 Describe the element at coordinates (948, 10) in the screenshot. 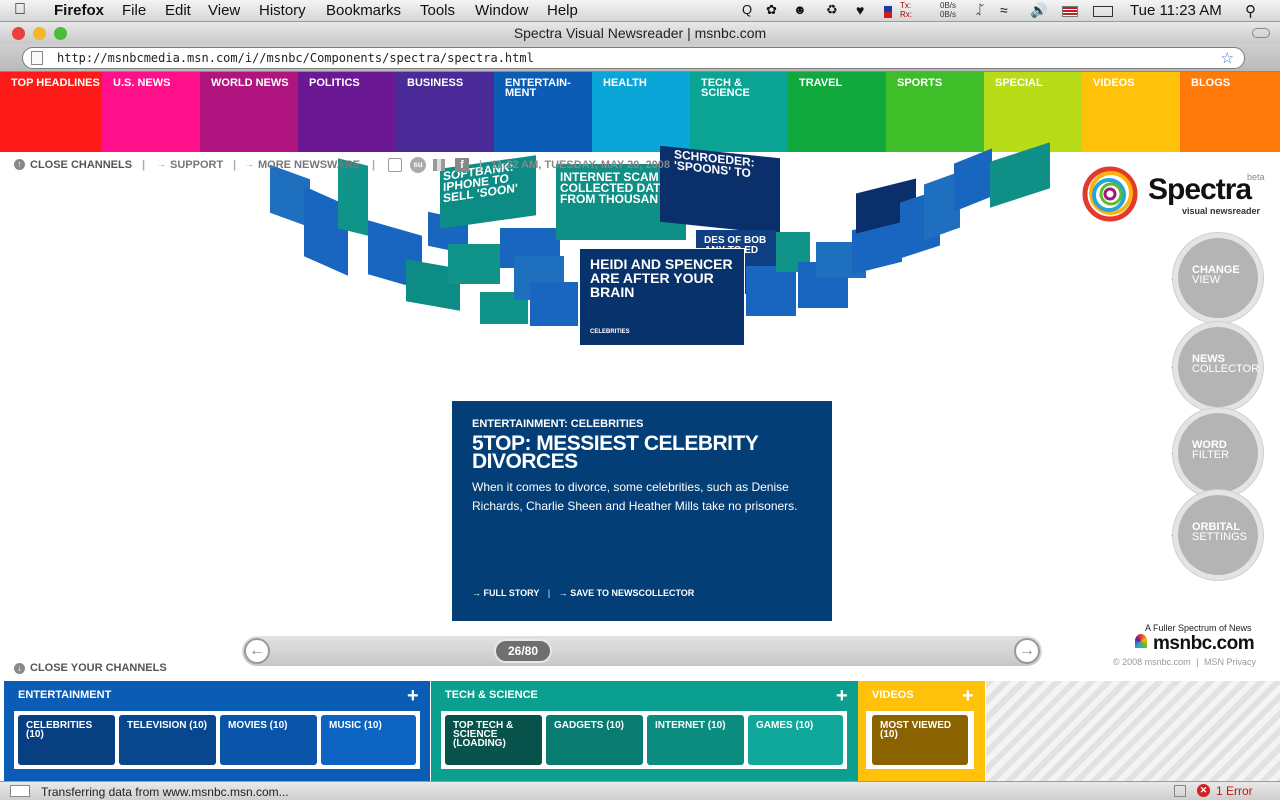

I see `net-rates: 0B/s 0B/s` at that location.